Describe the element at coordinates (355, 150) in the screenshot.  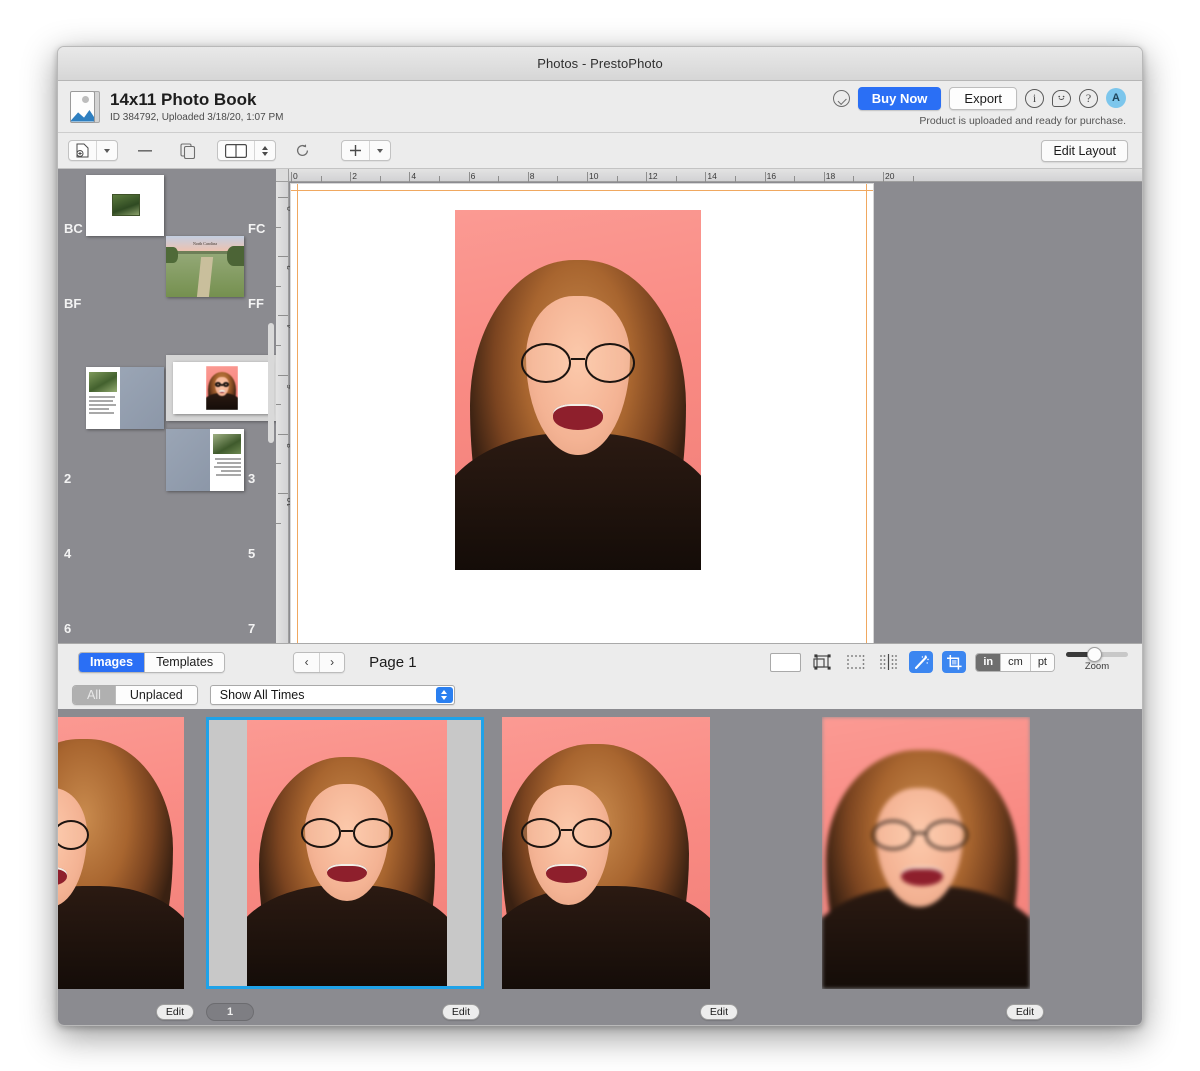
I see `plus-icon` at that location.